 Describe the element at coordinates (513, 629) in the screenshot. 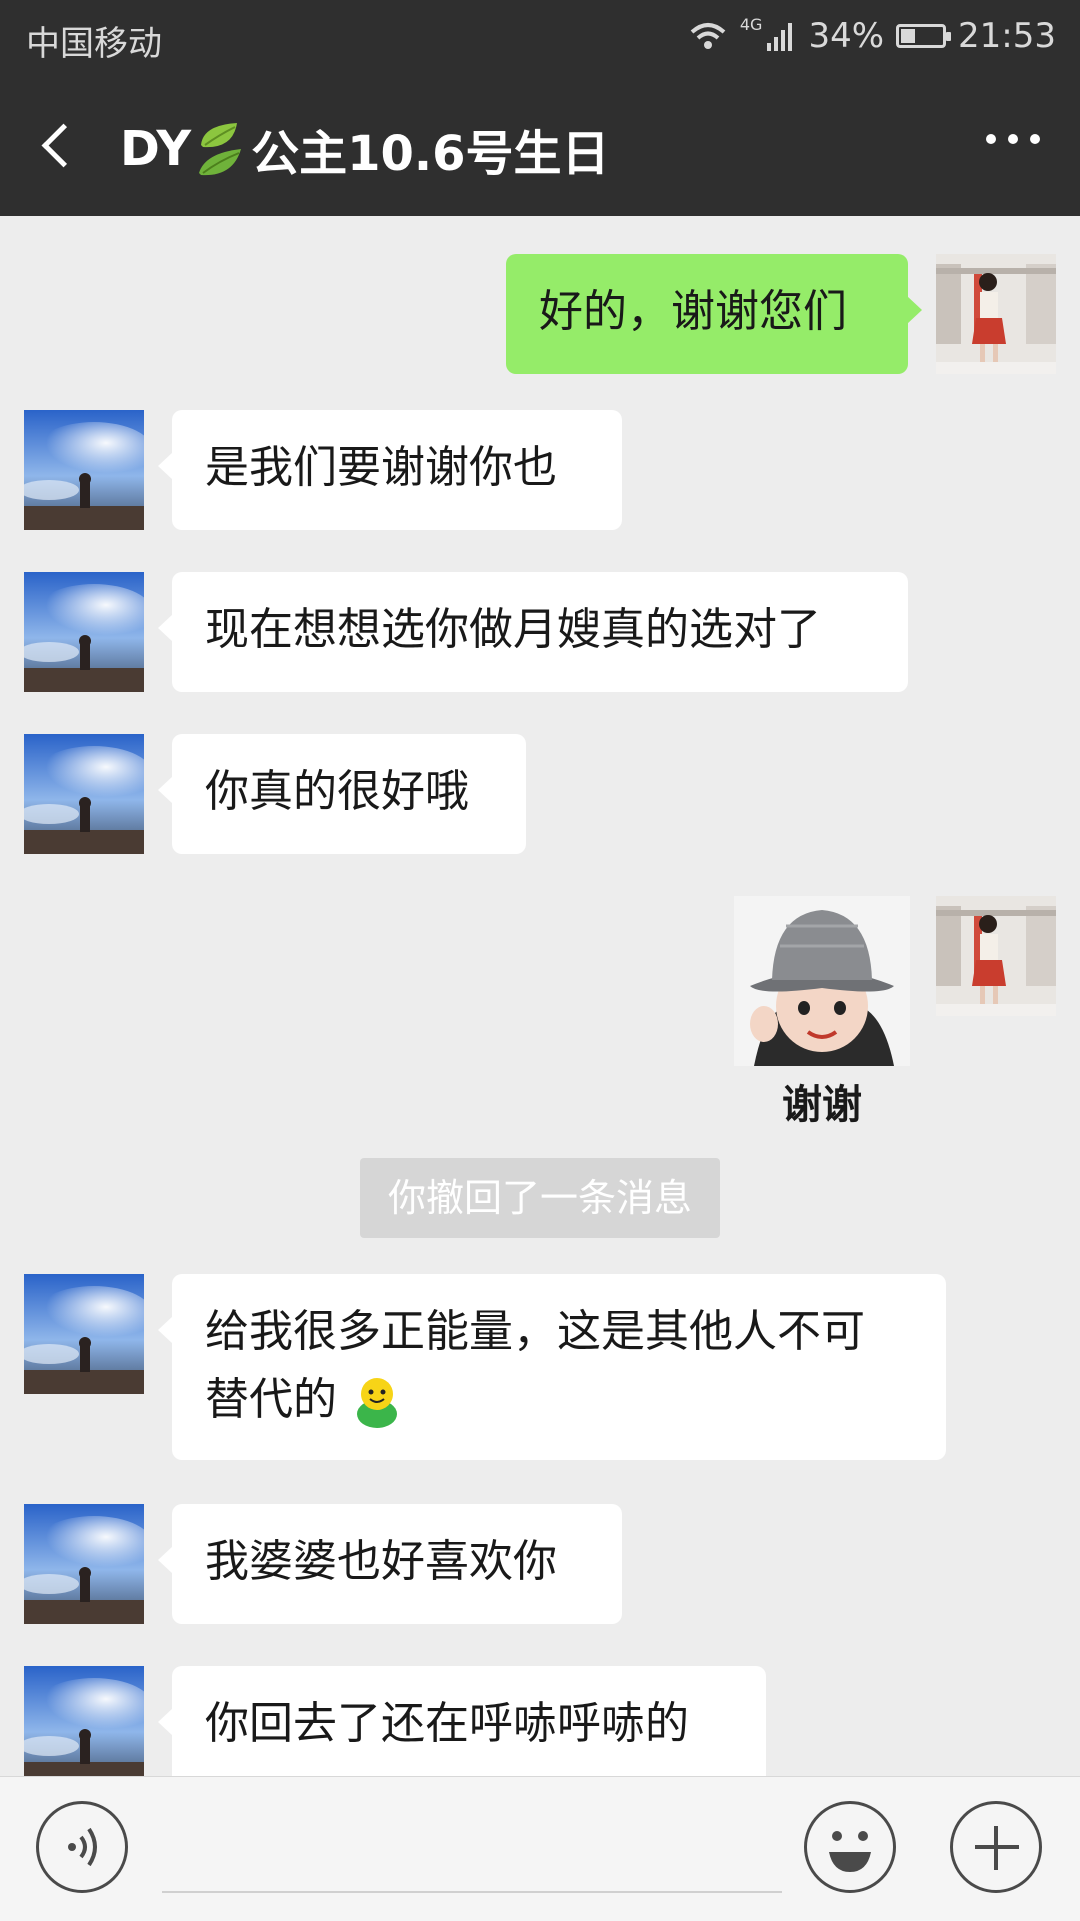

I see `message-text: 现在想想选你做月嫂真的选对了` at that location.